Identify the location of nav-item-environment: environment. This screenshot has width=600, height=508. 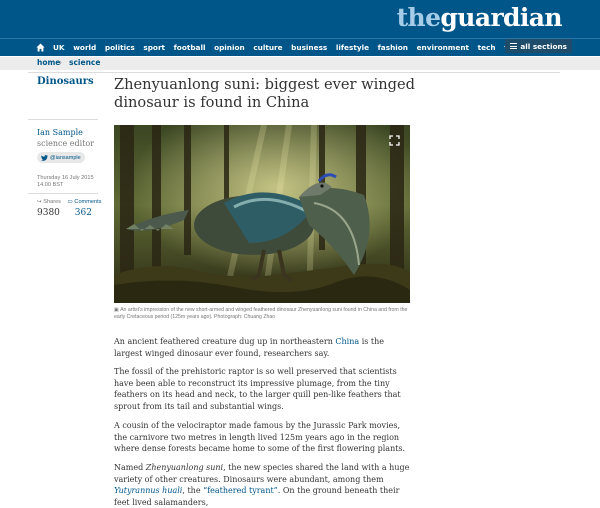
(443, 47).